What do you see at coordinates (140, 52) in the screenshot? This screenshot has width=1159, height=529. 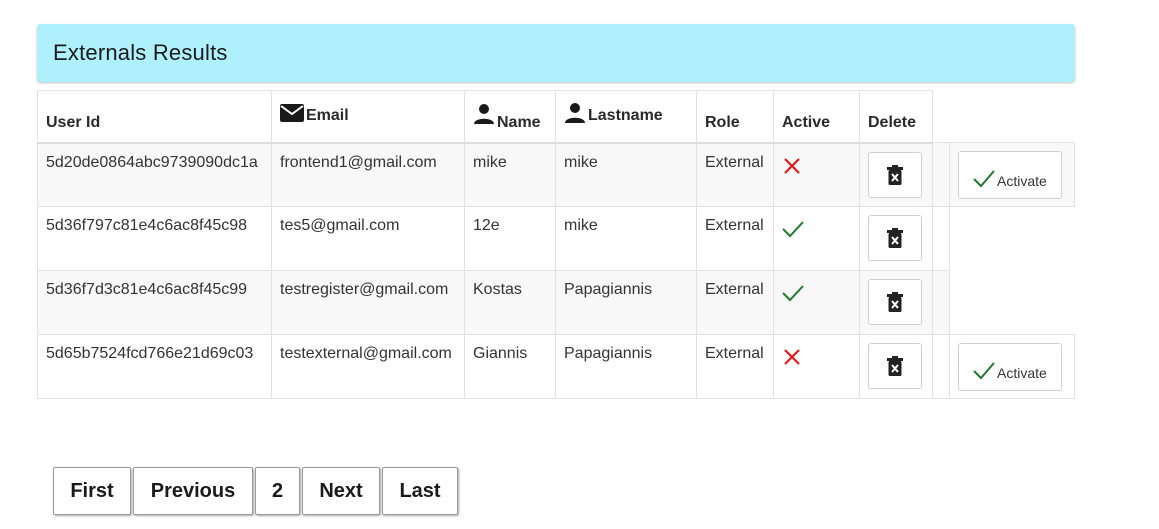 I see `page-title: Externals Results` at bounding box center [140, 52].